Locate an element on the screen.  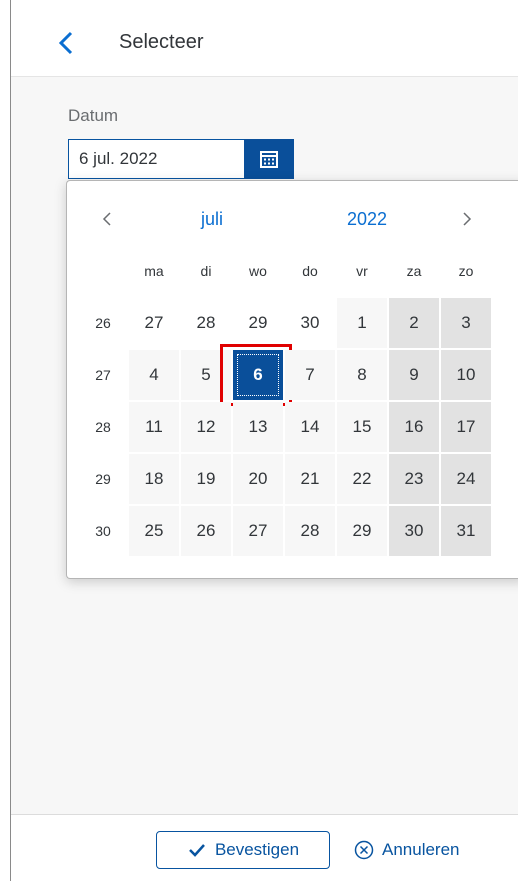
day-cell: 9 is located at coordinates (414, 375).